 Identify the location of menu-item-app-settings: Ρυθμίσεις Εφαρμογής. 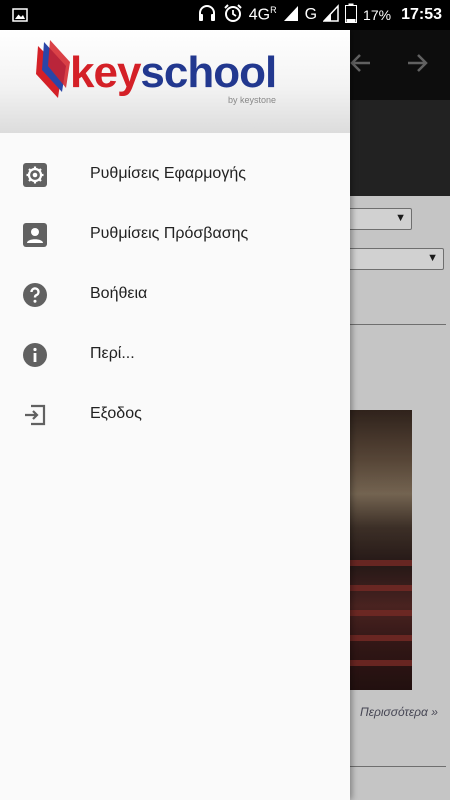
(175, 175).